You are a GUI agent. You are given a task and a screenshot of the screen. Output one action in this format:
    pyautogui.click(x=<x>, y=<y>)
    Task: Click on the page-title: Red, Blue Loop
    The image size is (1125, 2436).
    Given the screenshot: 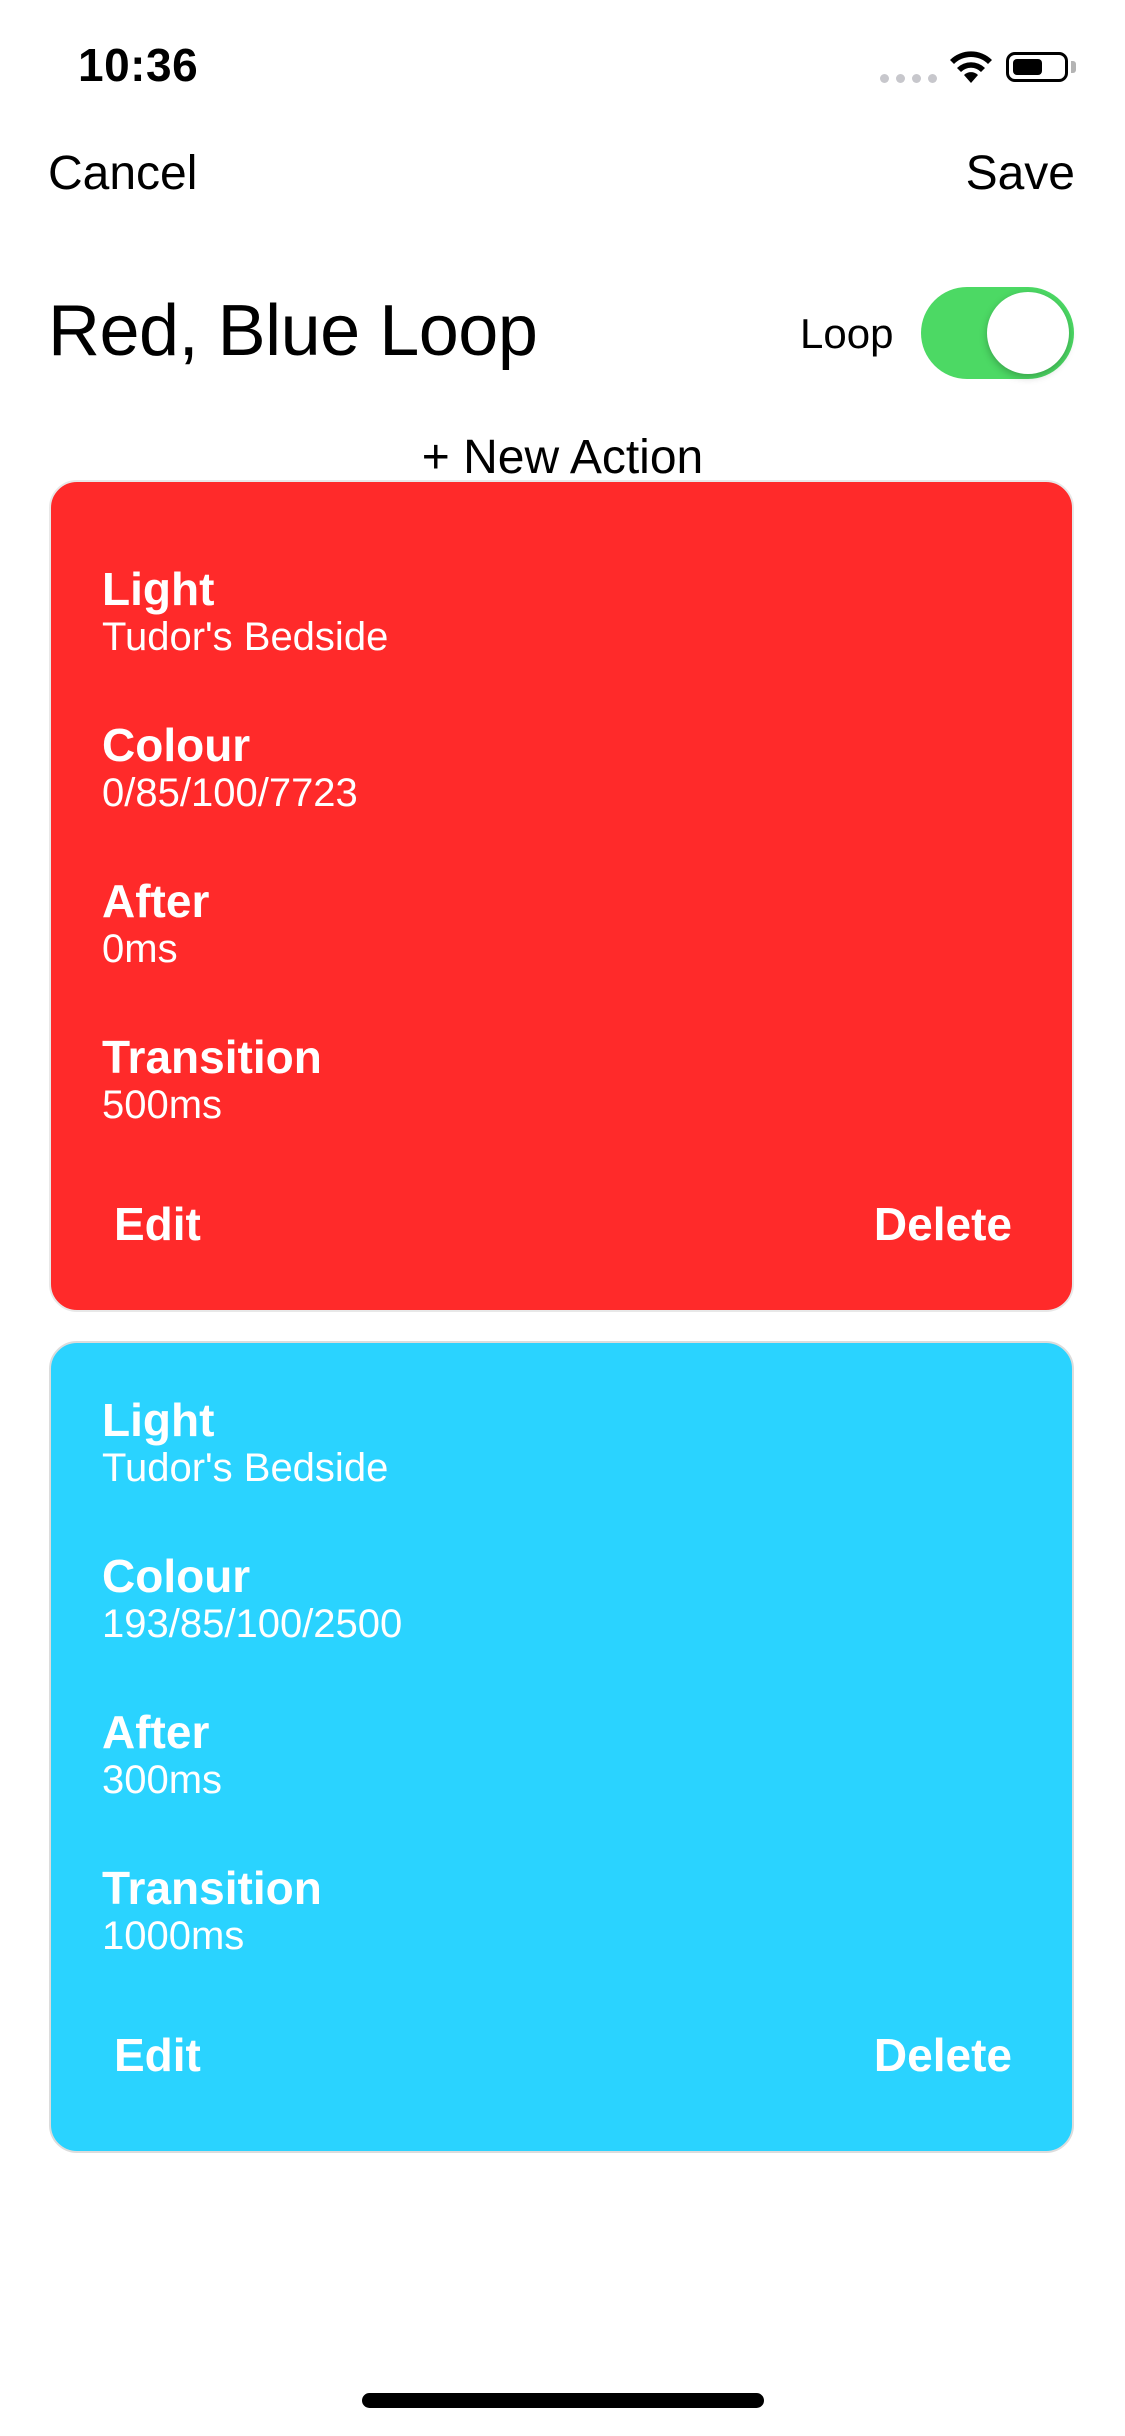 What is the action you would take?
    pyautogui.click(x=293, y=331)
    